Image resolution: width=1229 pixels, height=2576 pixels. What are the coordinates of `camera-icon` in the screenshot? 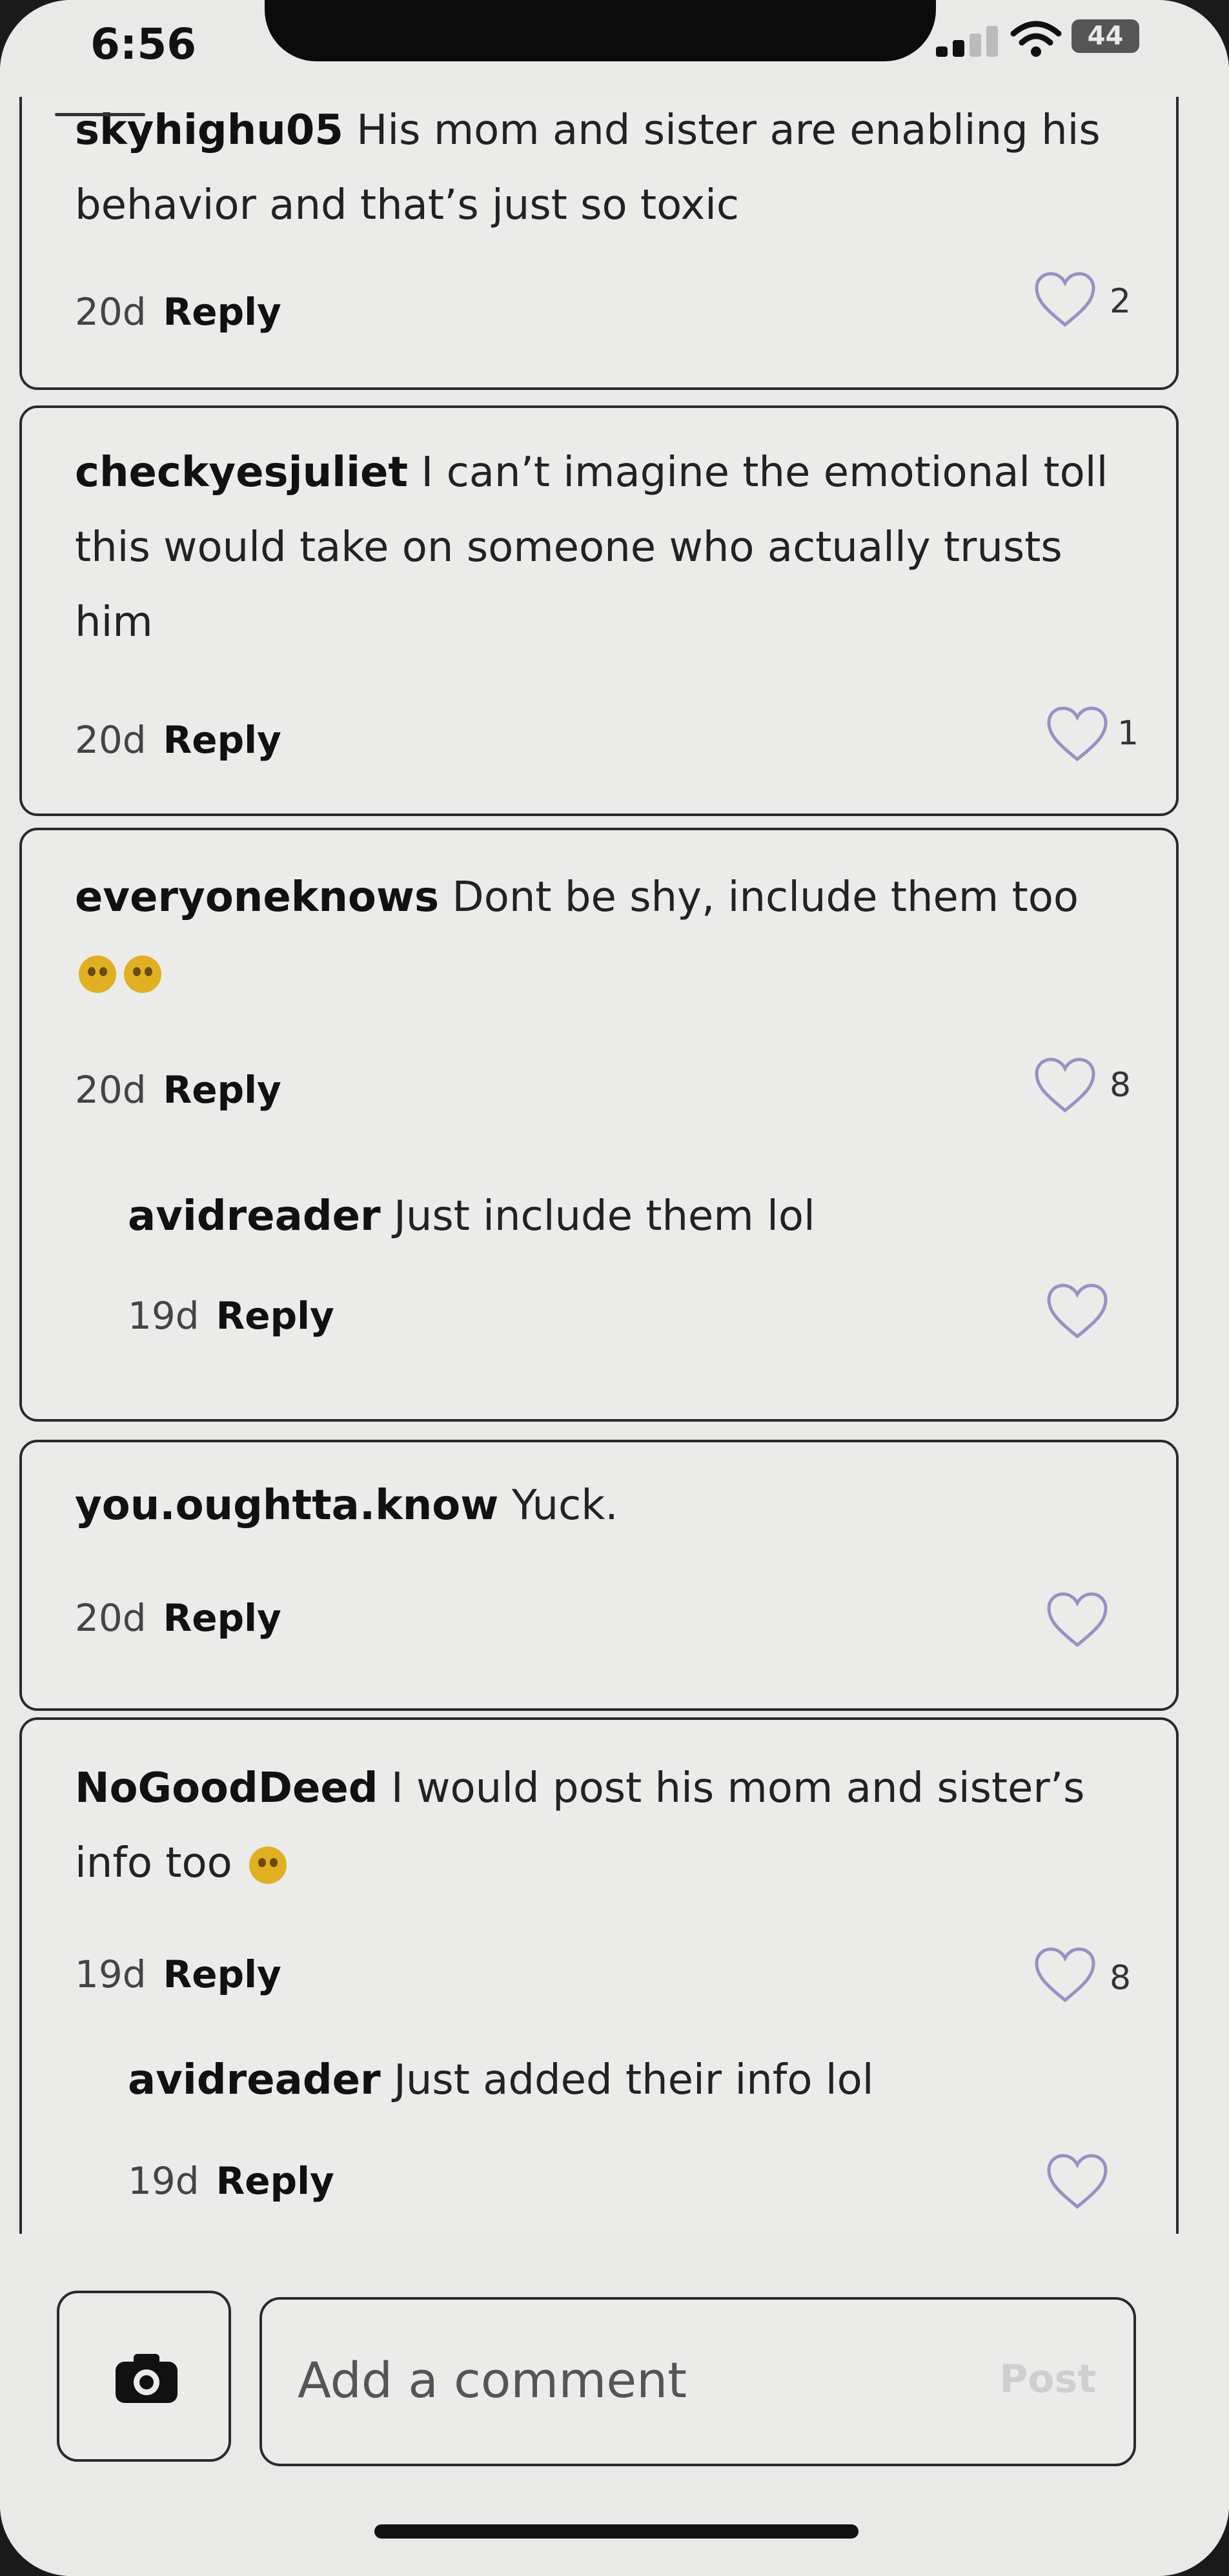 It's located at (147, 2379).